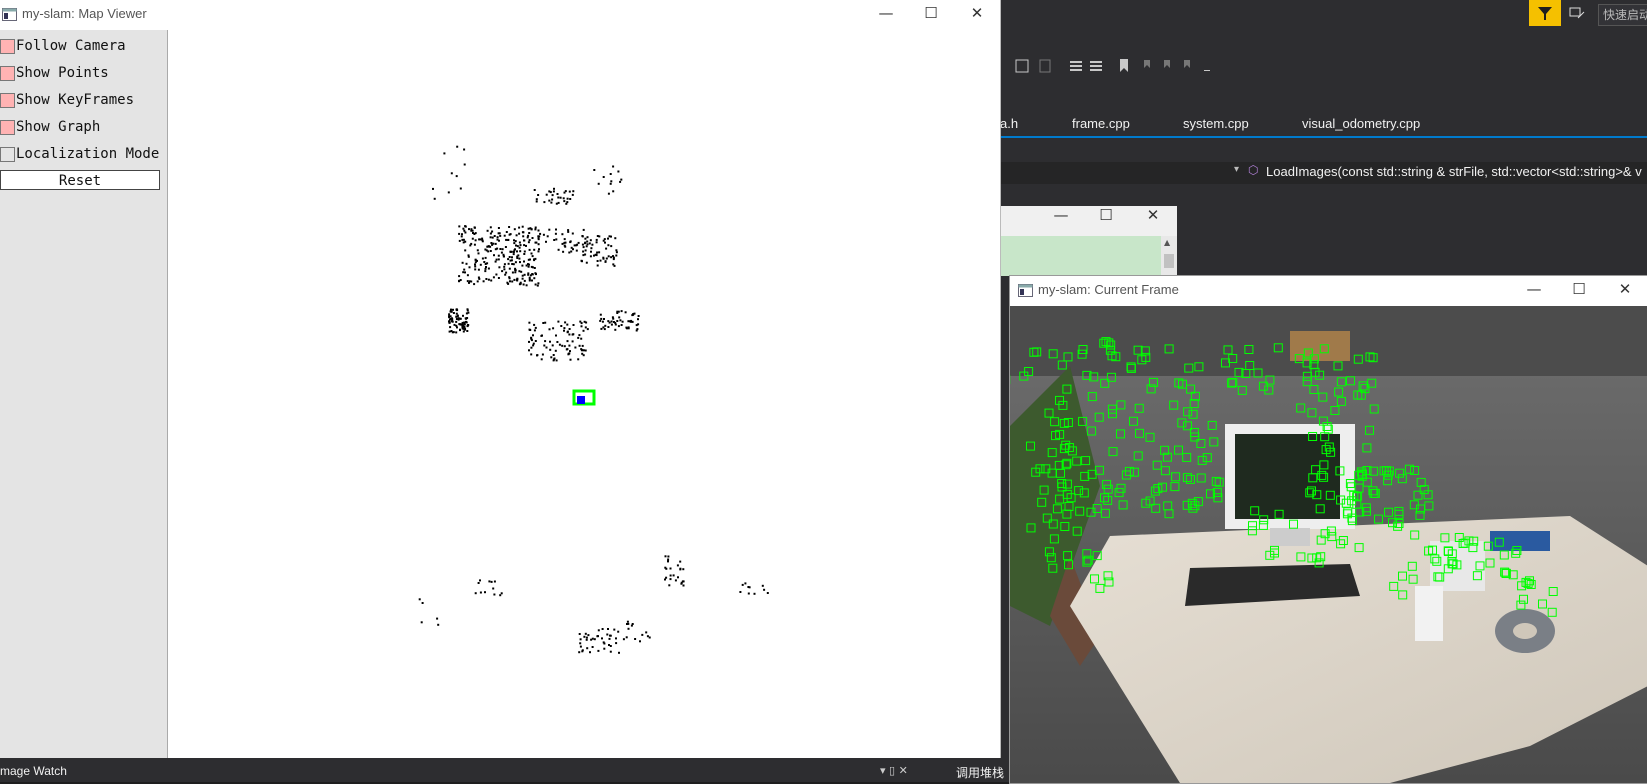 The width and height of the screenshot is (1647, 784). I want to click on localization-mode-checkbox: Localization Mode, so click(84, 155).